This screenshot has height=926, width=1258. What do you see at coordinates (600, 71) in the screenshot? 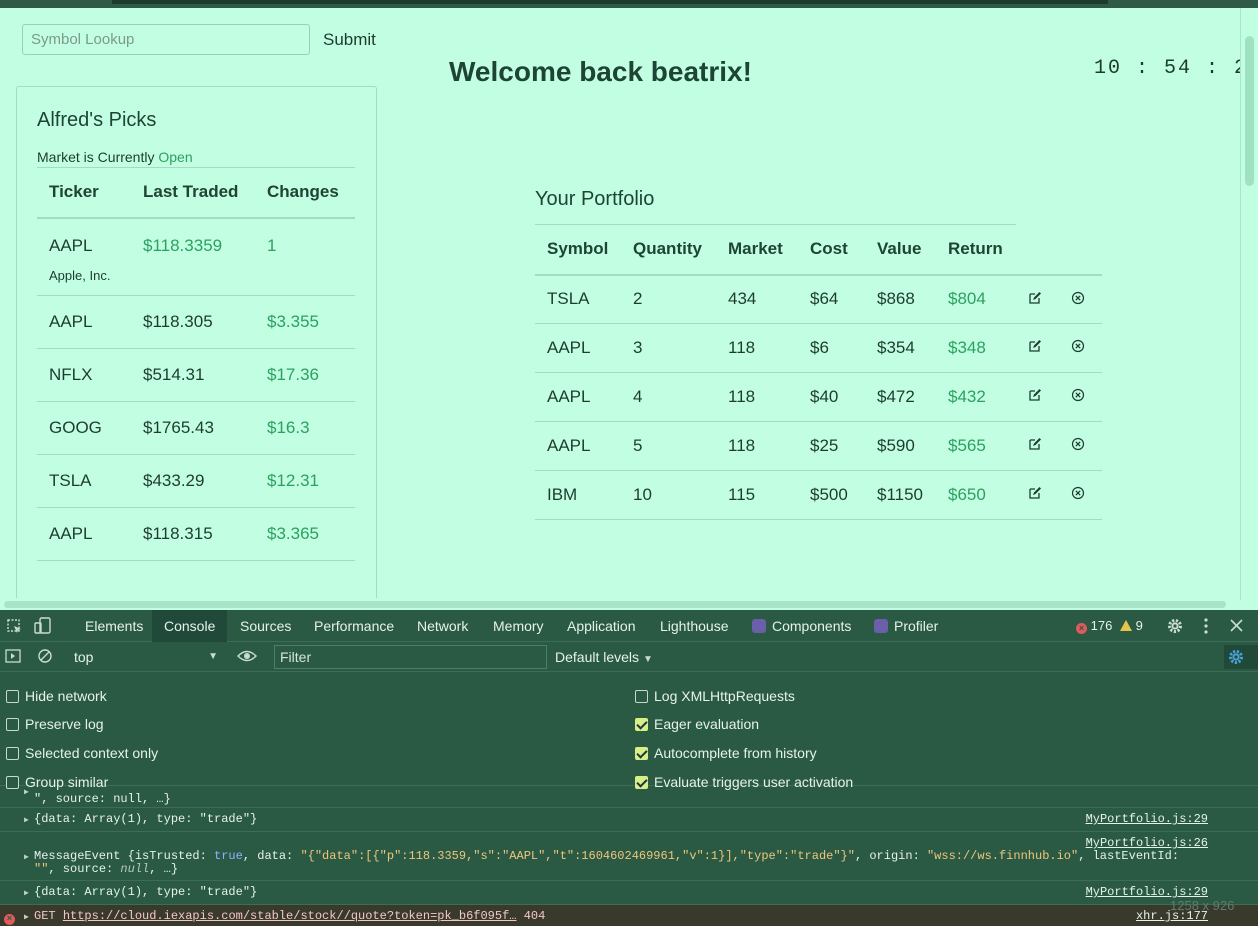
I see `welcome-heading: Welcome back beatrix!` at bounding box center [600, 71].